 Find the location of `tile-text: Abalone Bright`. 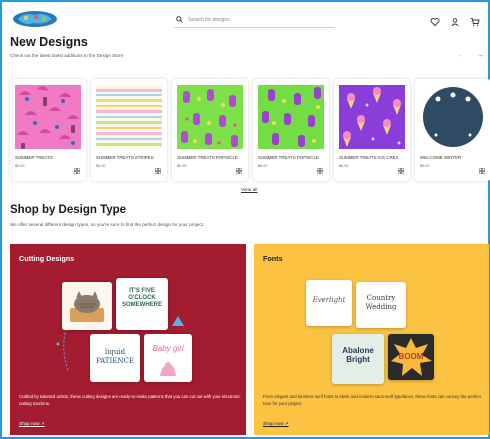

tile-text: Abalone Bright is located at coordinates (358, 355).